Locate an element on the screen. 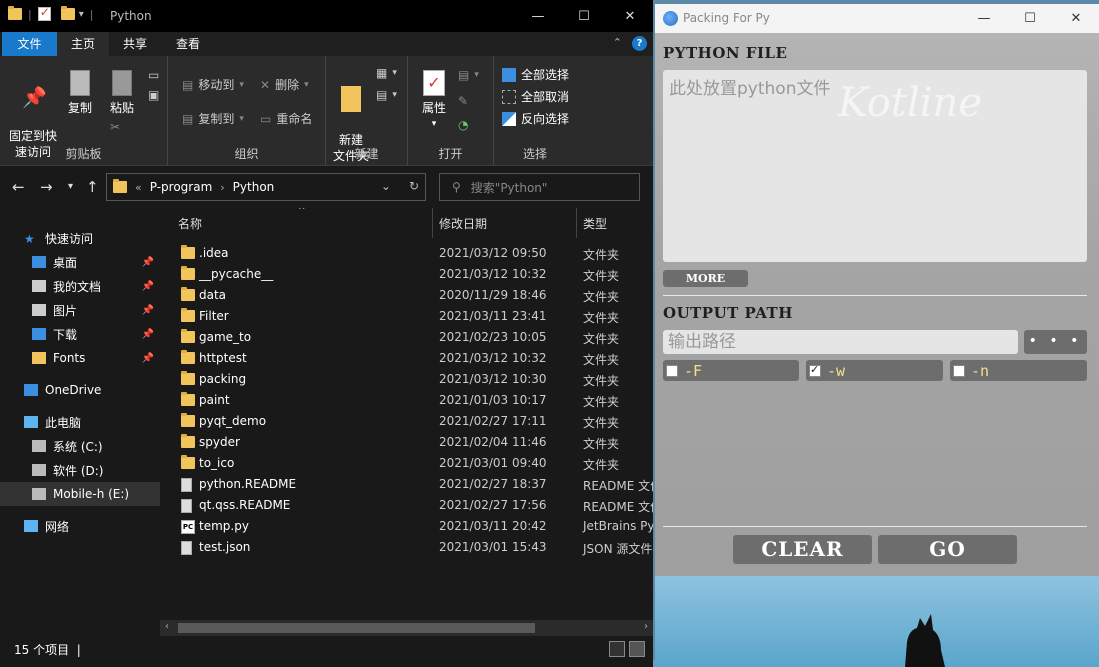 The image size is (1099, 667). nav-item: 下载 📌 is located at coordinates (80, 334).